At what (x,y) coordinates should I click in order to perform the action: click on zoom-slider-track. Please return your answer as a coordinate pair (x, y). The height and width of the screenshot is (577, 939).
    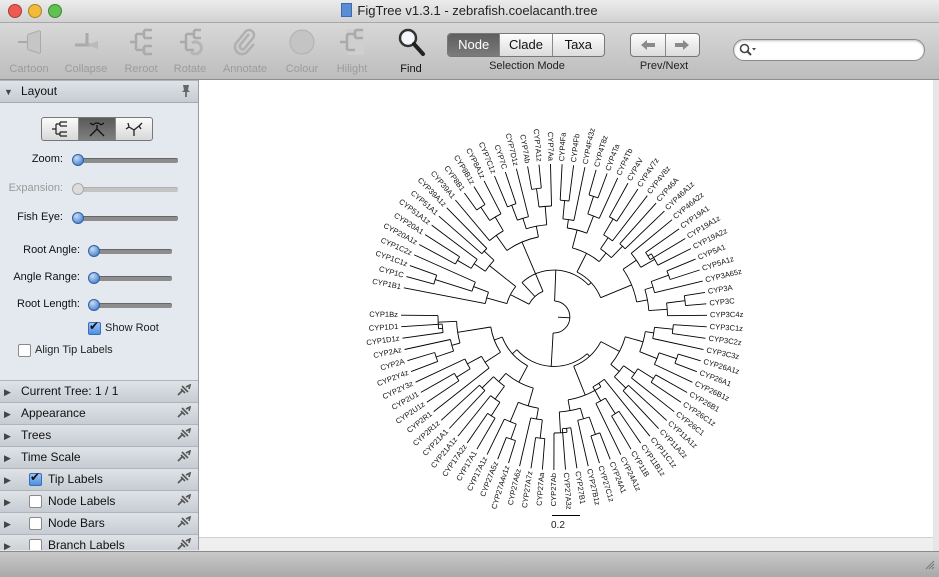
    Looking at the image, I should click on (126, 160).